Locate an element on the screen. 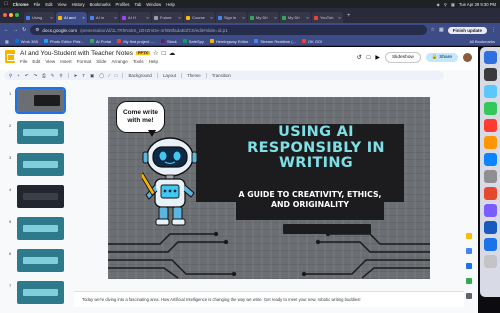  slides-logo-icon is located at coordinates (10, 56).